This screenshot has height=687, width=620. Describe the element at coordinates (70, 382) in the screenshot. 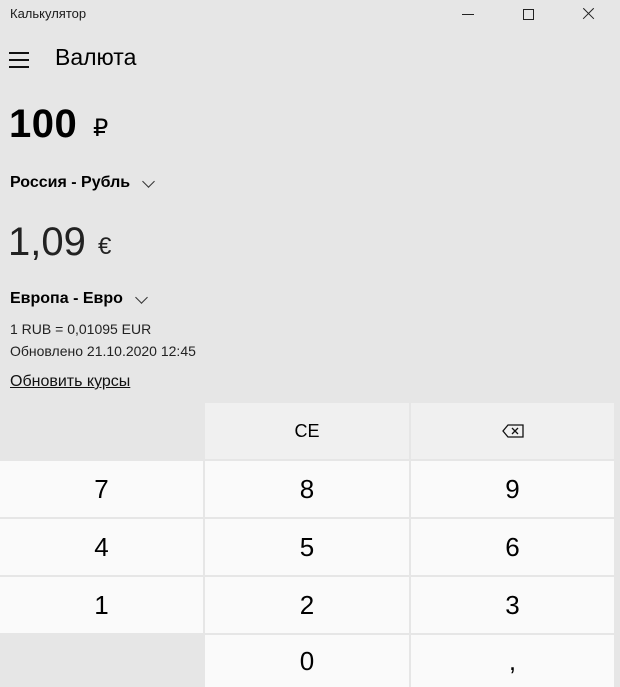

I see `update-rates-link: Обновить курсы` at that location.